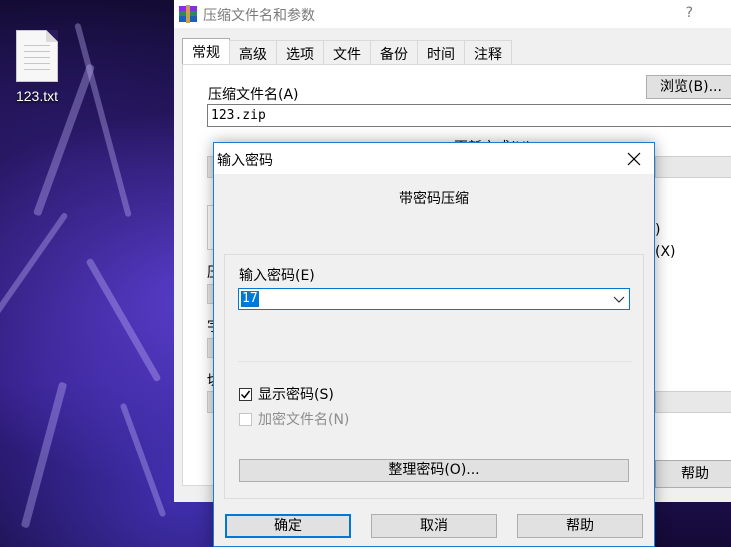 This screenshot has height=547, width=731. I want to click on update-mode-select, so click(693, 167).